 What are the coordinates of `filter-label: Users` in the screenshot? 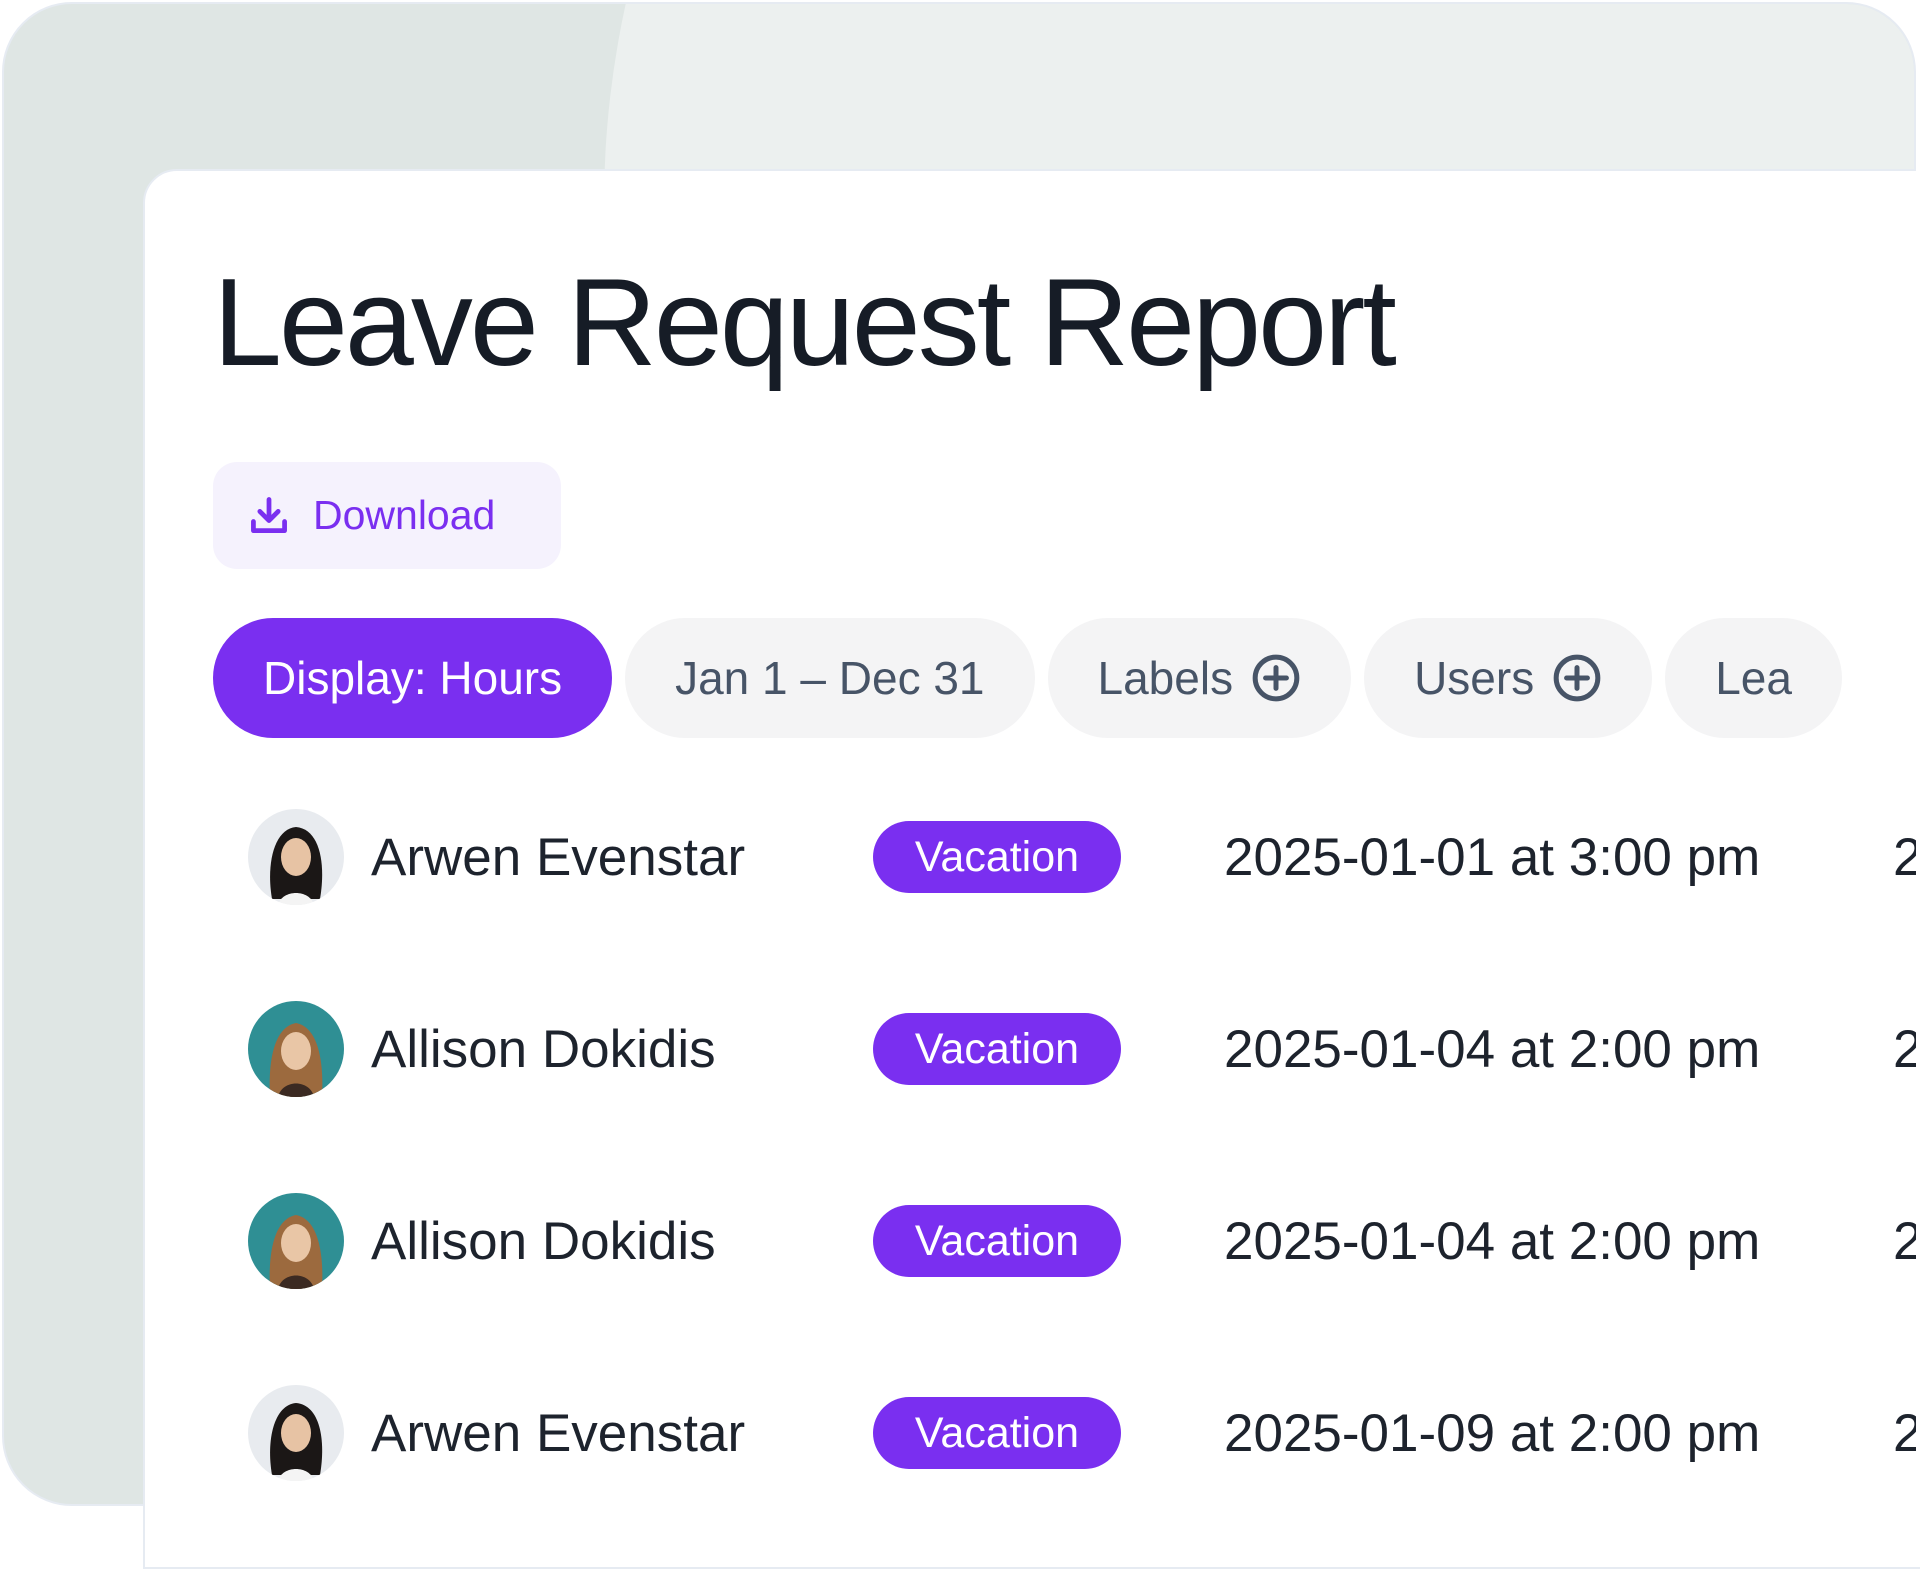 It's located at (1474, 678).